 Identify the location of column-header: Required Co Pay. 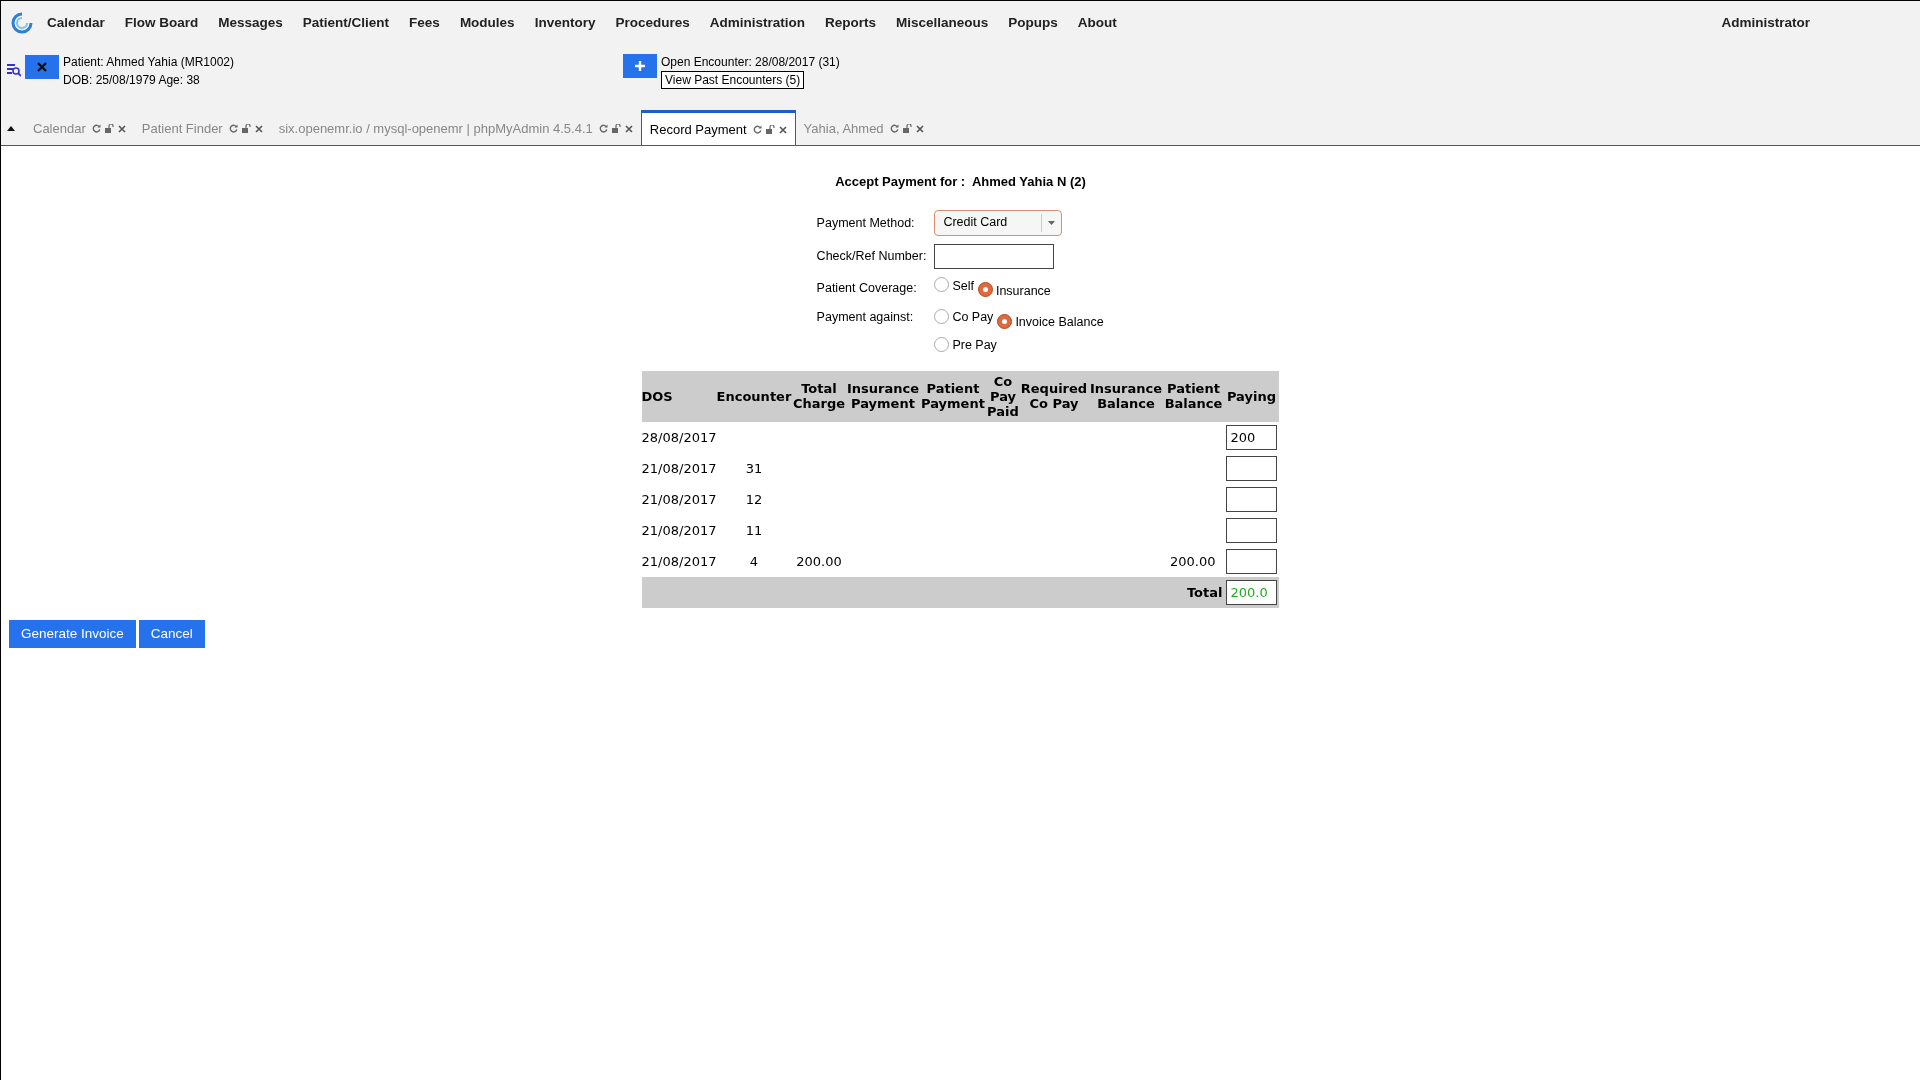
(1054, 396).